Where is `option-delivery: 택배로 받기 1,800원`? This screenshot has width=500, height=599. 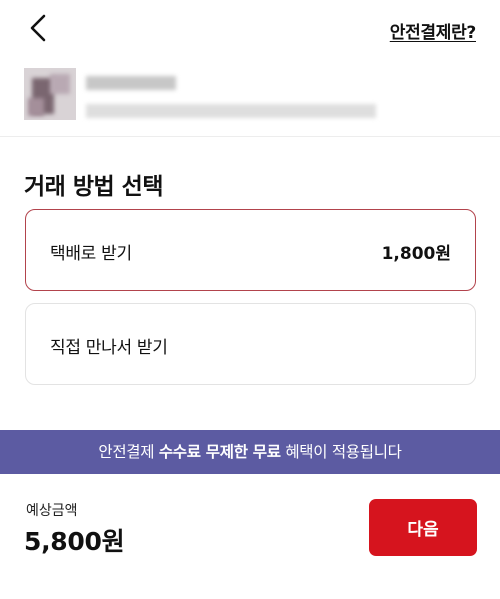
option-delivery: 택배로 받기 1,800원 is located at coordinates (250, 250).